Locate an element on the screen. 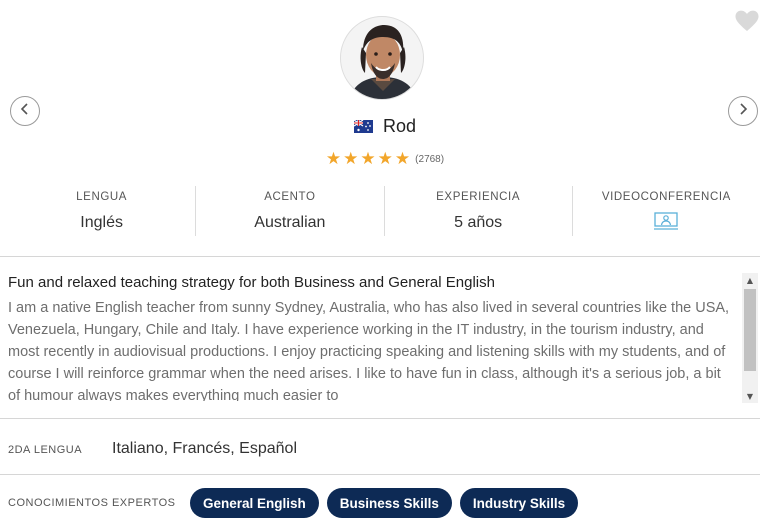  favorite-heart-icon is located at coordinates (747, 21).